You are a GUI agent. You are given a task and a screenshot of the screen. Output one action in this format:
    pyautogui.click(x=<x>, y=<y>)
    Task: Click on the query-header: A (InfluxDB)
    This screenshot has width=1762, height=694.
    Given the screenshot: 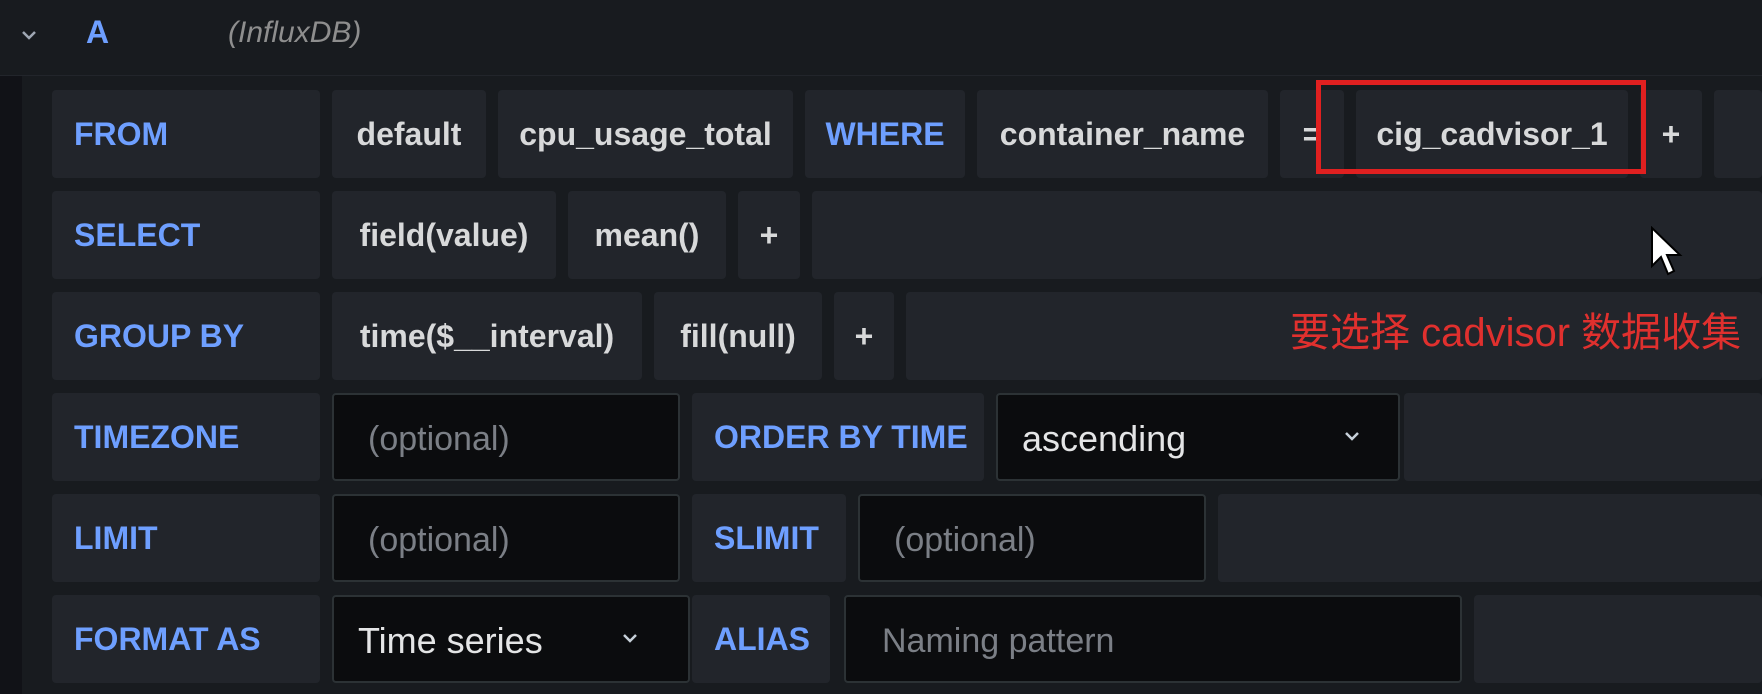 What is the action you would take?
    pyautogui.click(x=881, y=38)
    